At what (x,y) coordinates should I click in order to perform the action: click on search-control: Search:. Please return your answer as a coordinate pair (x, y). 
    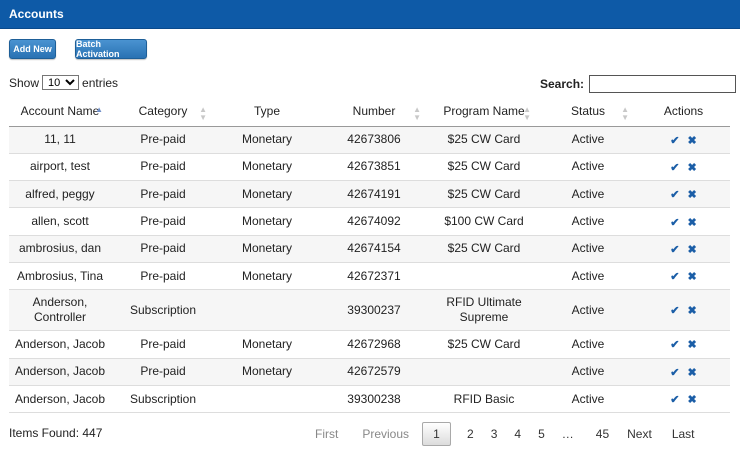
    Looking at the image, I should click on (638, 84).